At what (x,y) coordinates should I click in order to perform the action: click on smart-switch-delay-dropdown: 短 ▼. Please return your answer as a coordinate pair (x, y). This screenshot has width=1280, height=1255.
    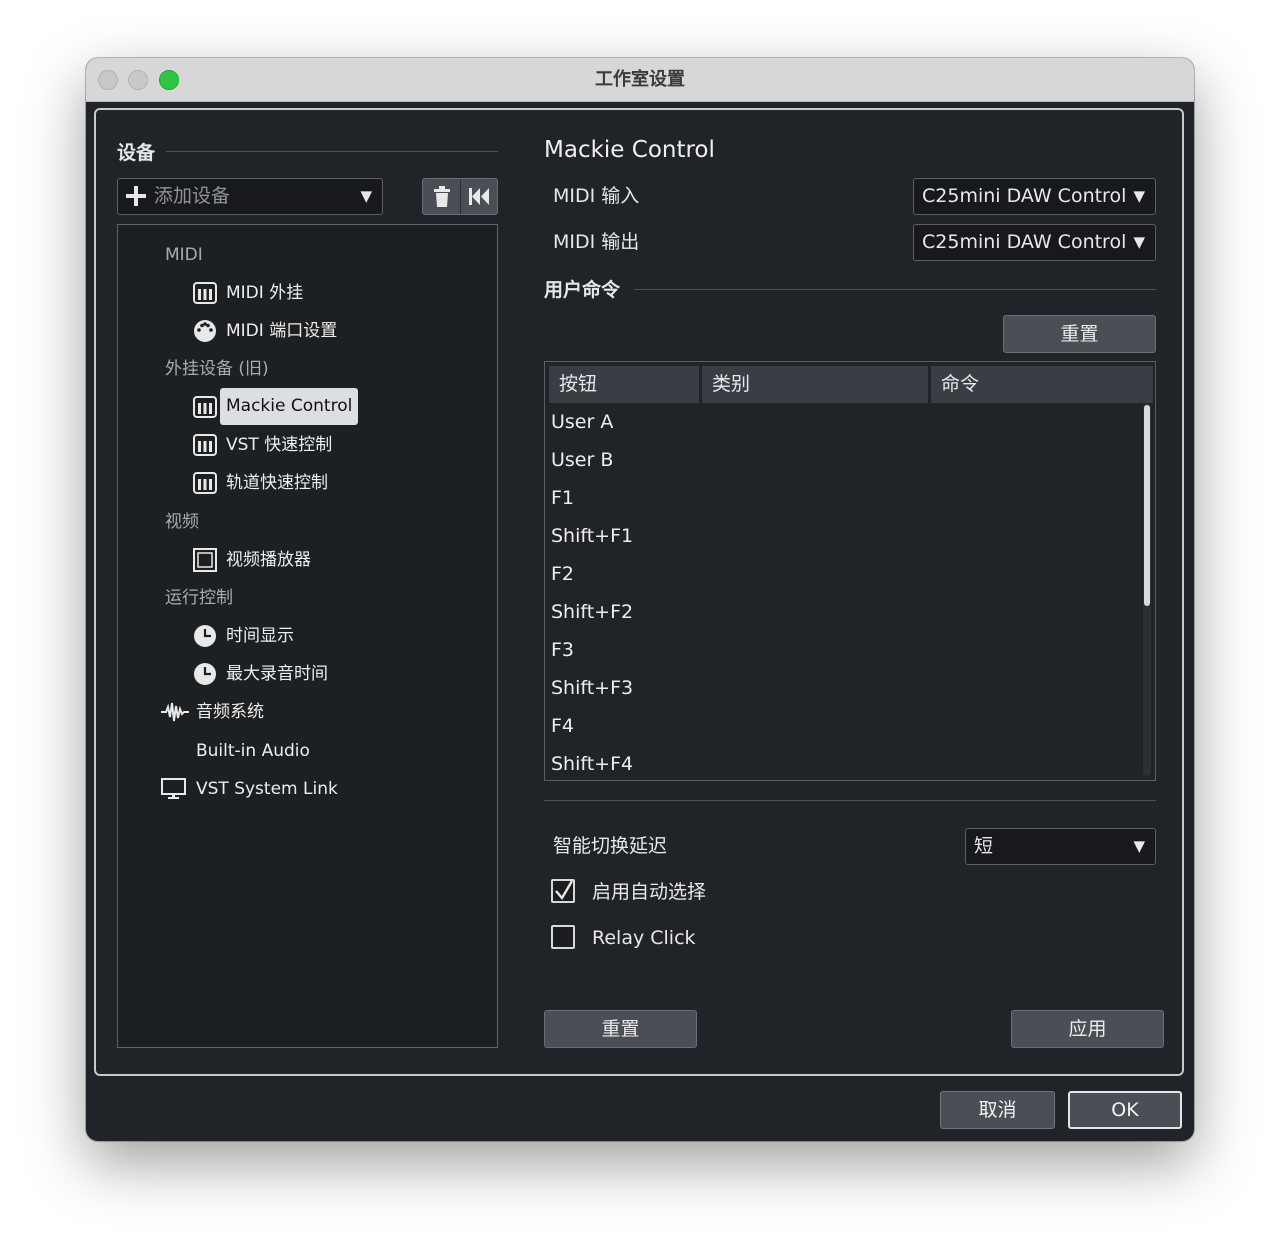
    Looking at the image, I should click on (1060, 846).